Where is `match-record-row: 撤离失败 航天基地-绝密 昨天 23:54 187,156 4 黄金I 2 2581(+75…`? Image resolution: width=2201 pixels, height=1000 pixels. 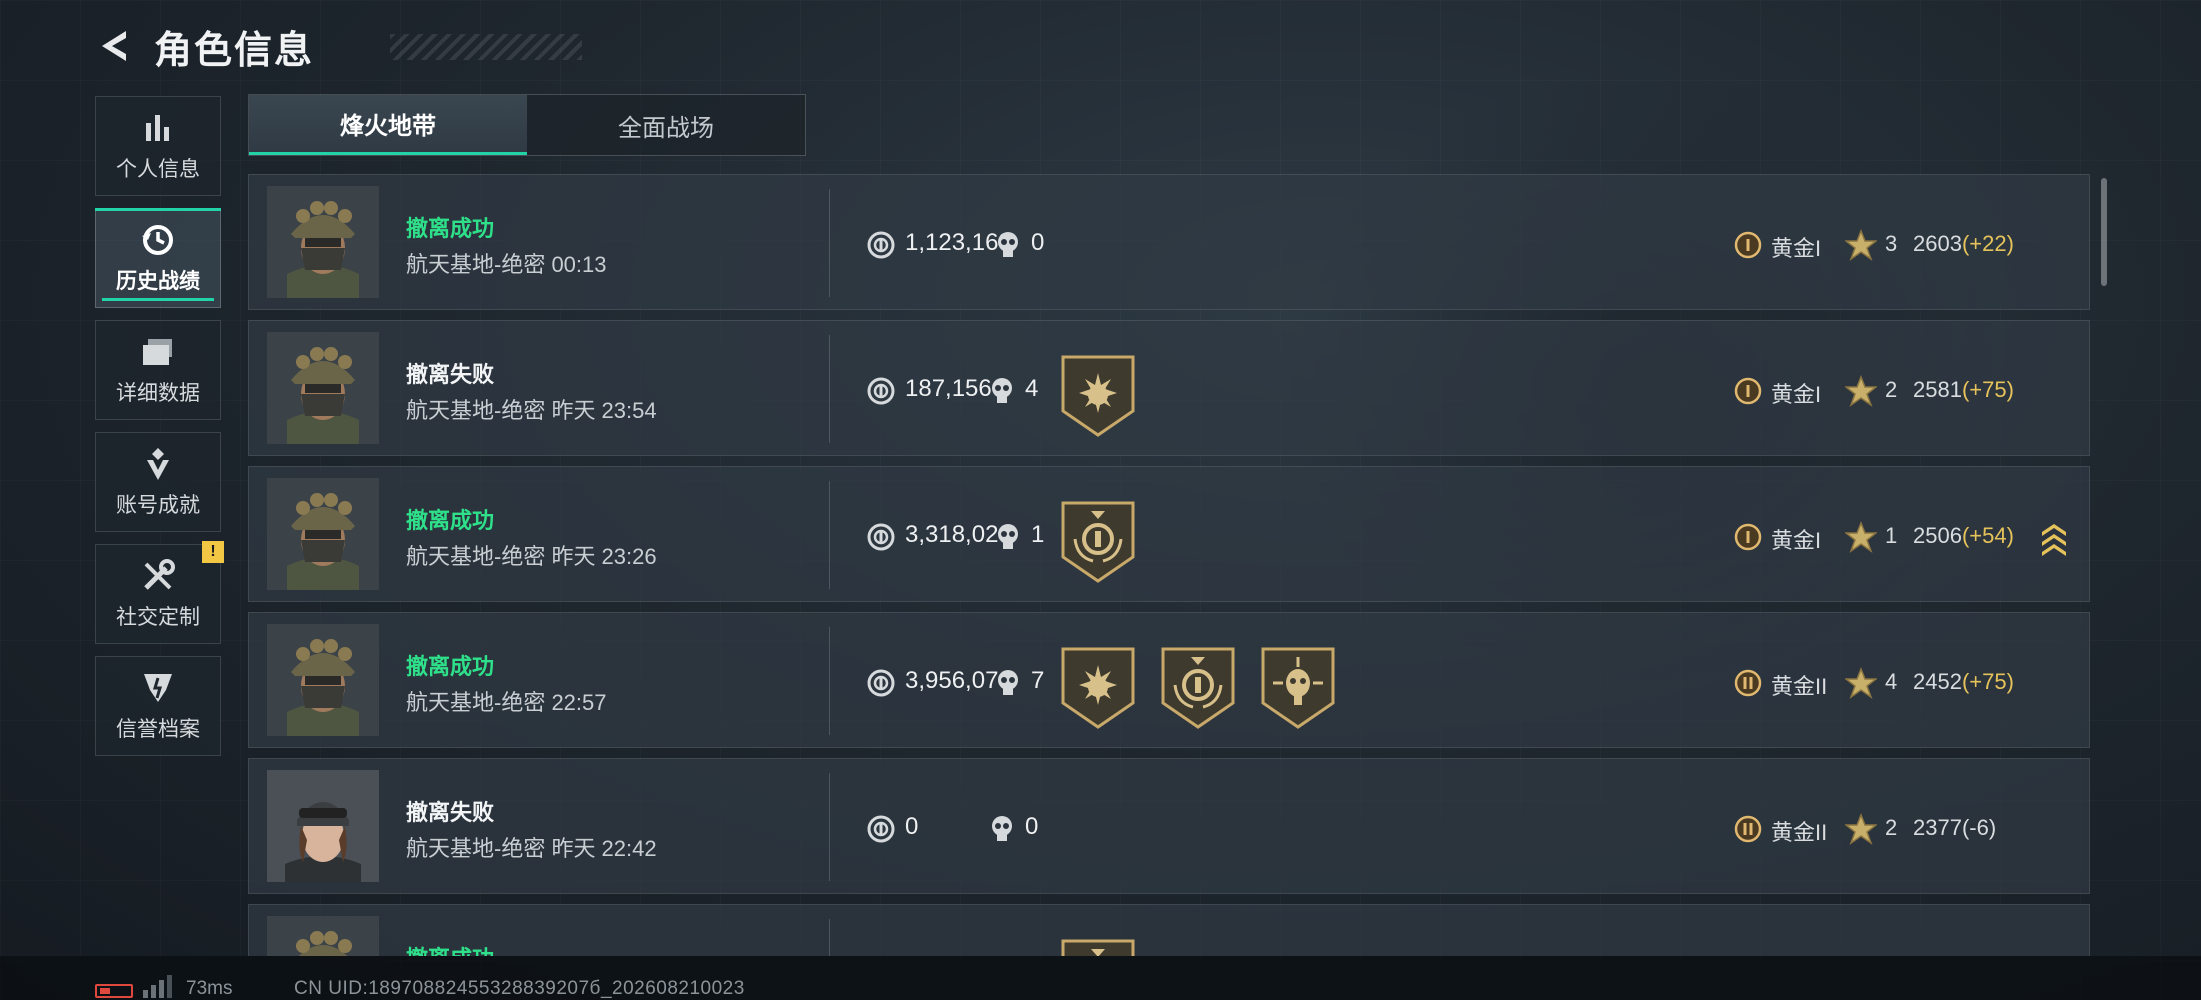
match-record-row: 撤离失败 航天基地-绝密 昨天 23:54 187,156 4 黄金I 2 2581(+75… is located at coordinates (1169, 388).